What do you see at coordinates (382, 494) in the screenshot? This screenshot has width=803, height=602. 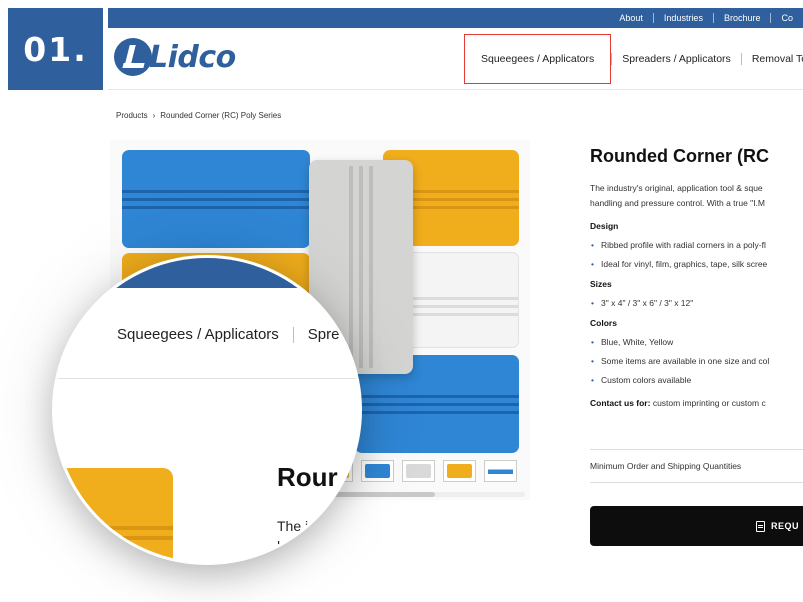 I see `scrollbar-thumb` at bounding box center [382, 494].